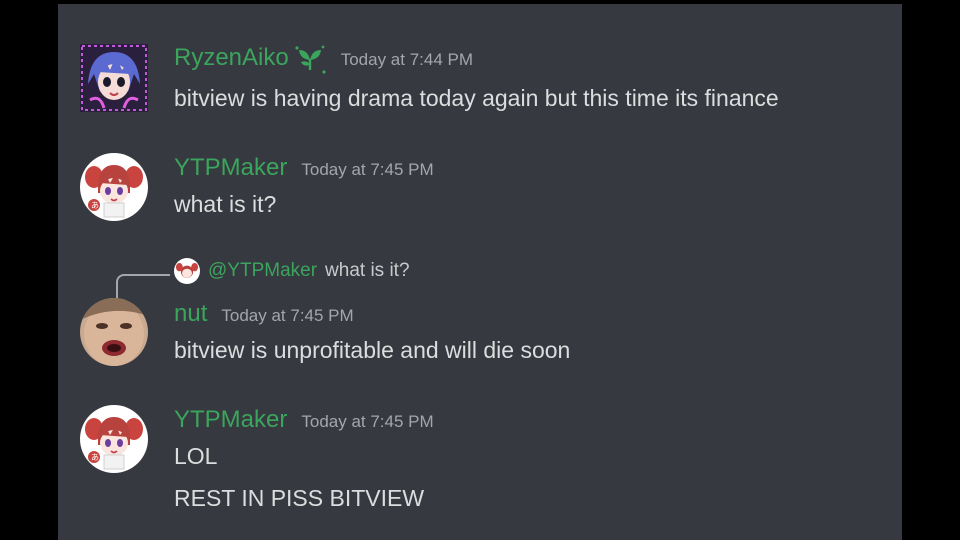  I want to click on message-text: LOL, so click(196, 456).